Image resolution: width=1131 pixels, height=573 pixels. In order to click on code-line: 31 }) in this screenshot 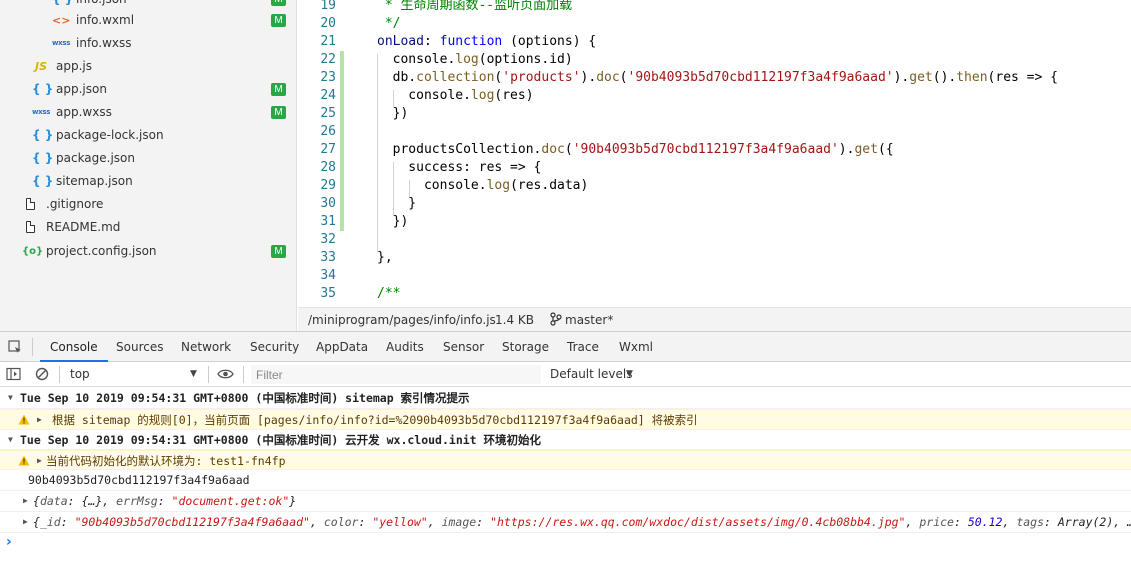, I will do `click(714, 222)`.